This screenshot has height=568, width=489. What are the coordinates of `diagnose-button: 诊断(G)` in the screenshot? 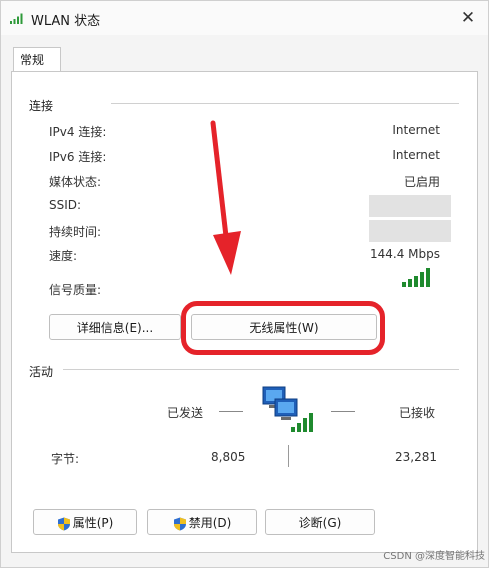 It's located at (320, 522).